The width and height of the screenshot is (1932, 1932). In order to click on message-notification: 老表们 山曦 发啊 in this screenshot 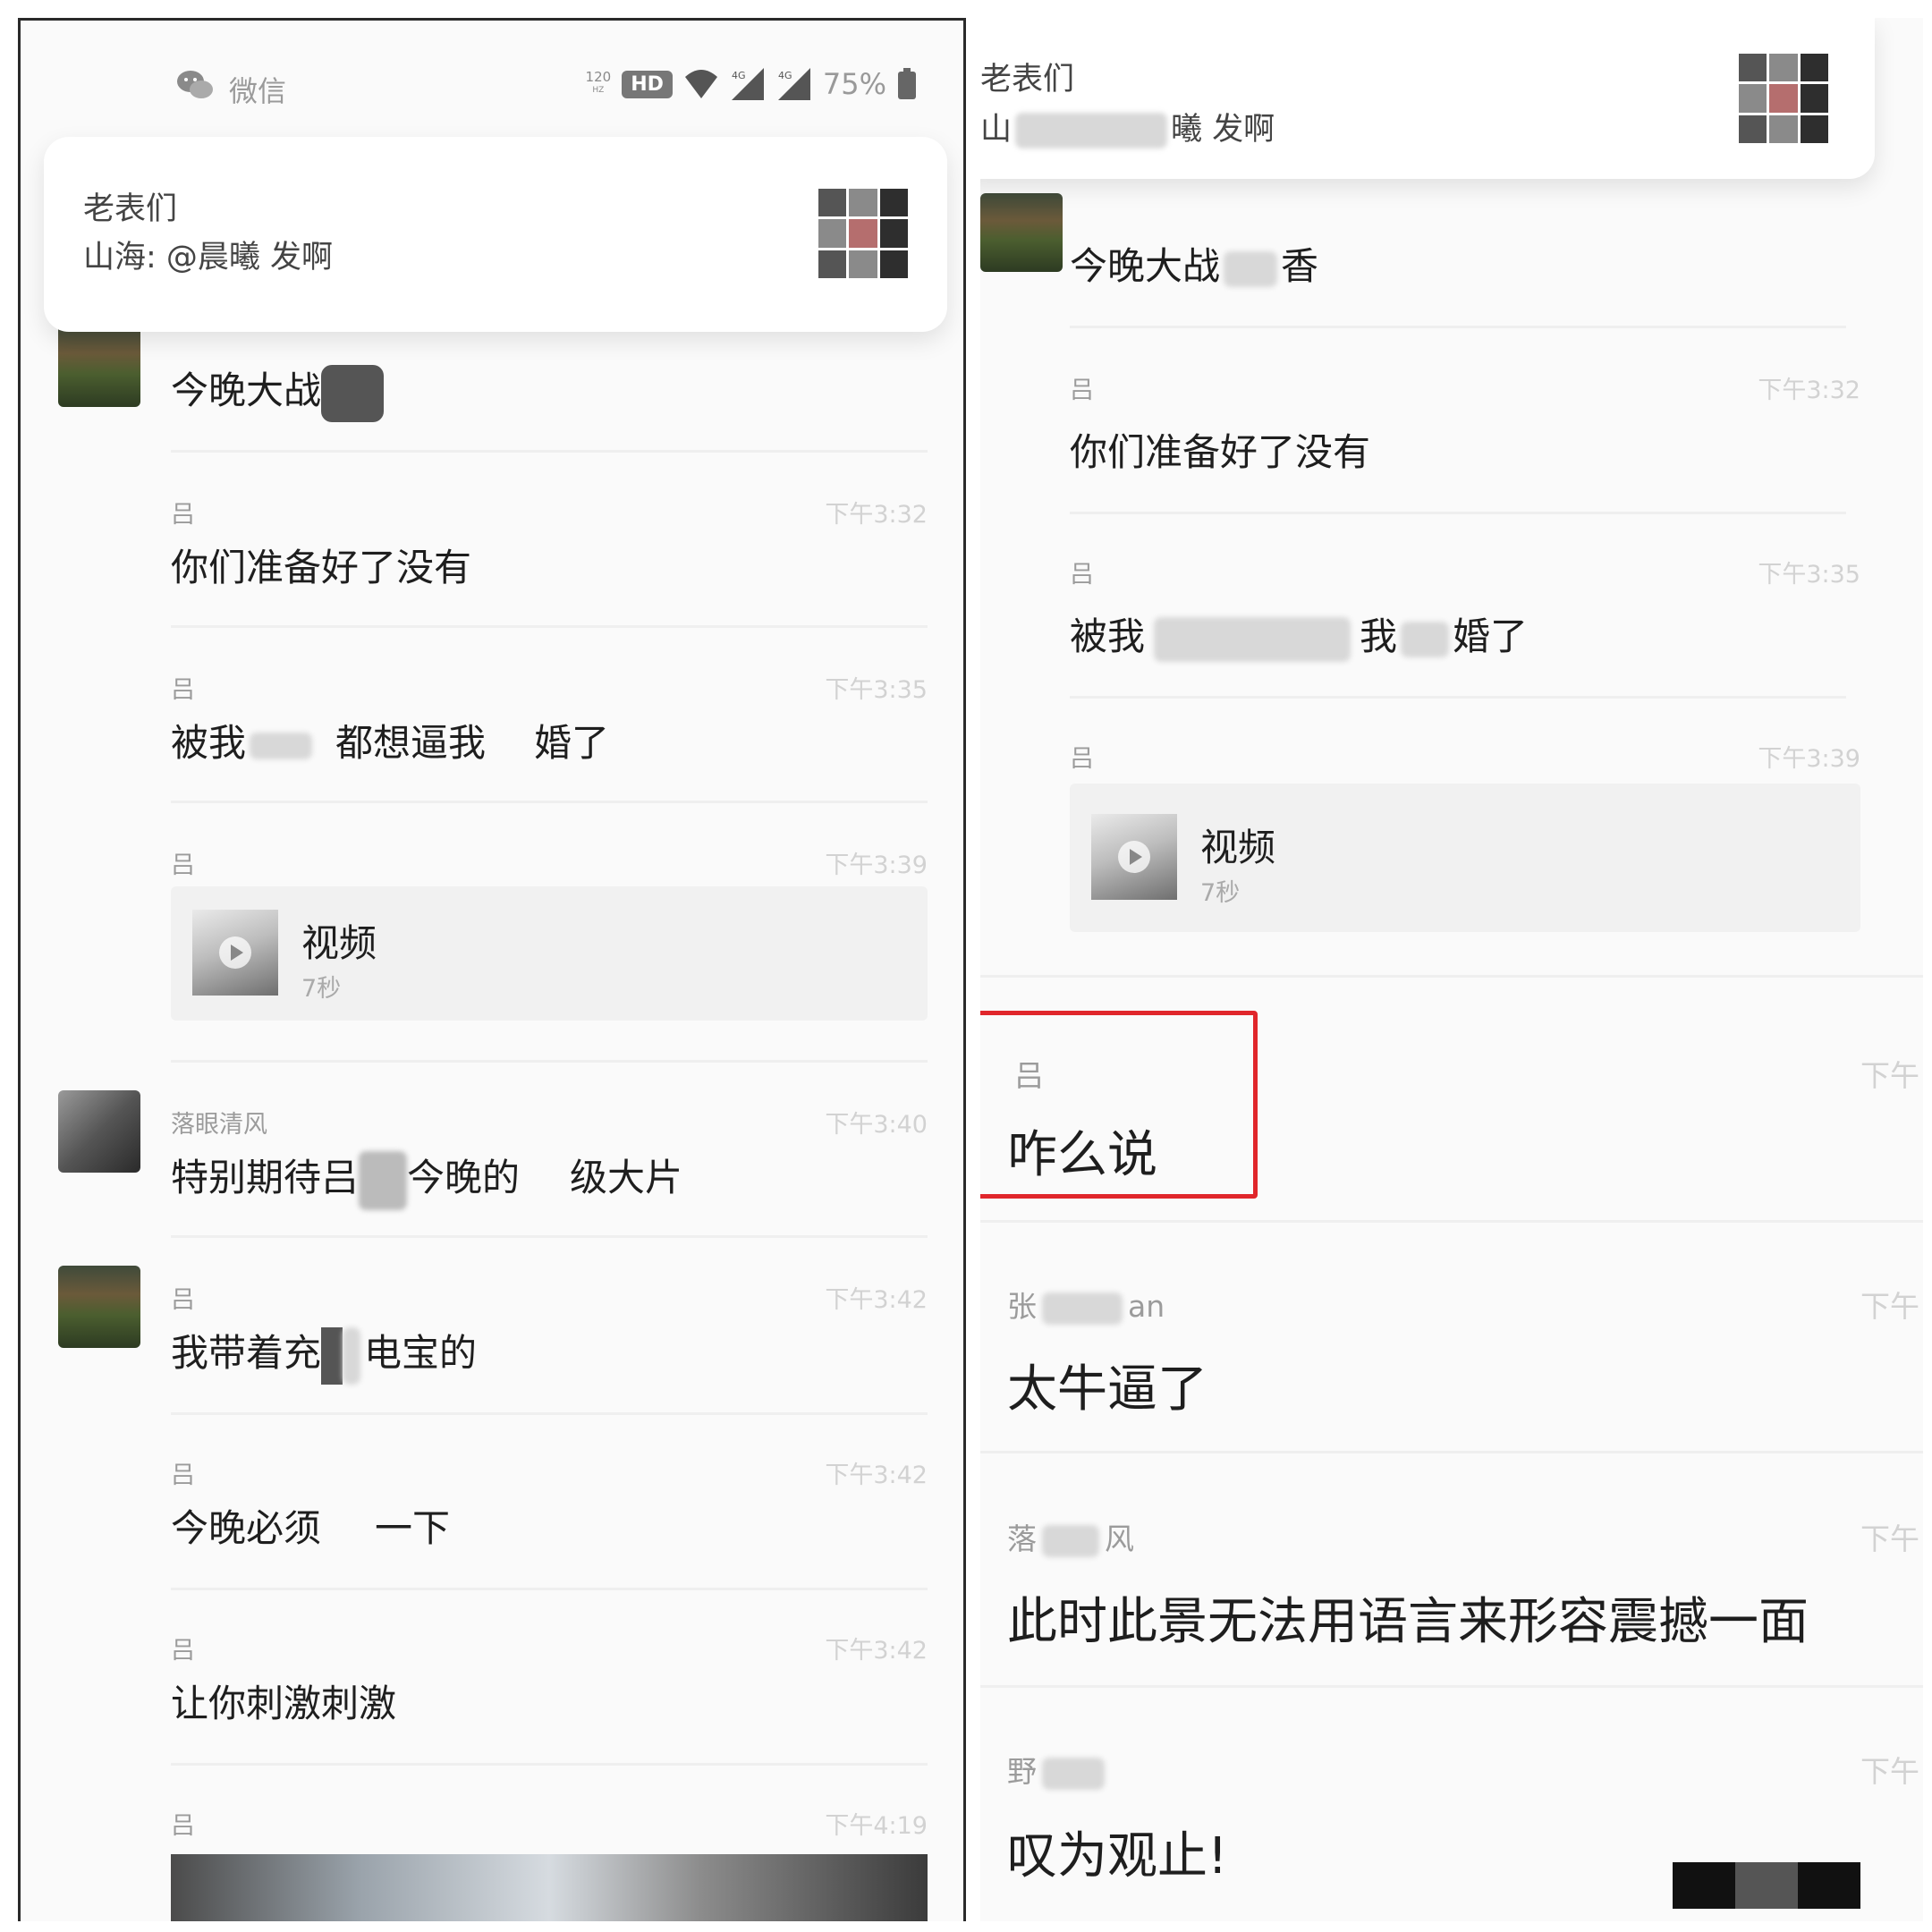, I will do `click(1427, 98)`.